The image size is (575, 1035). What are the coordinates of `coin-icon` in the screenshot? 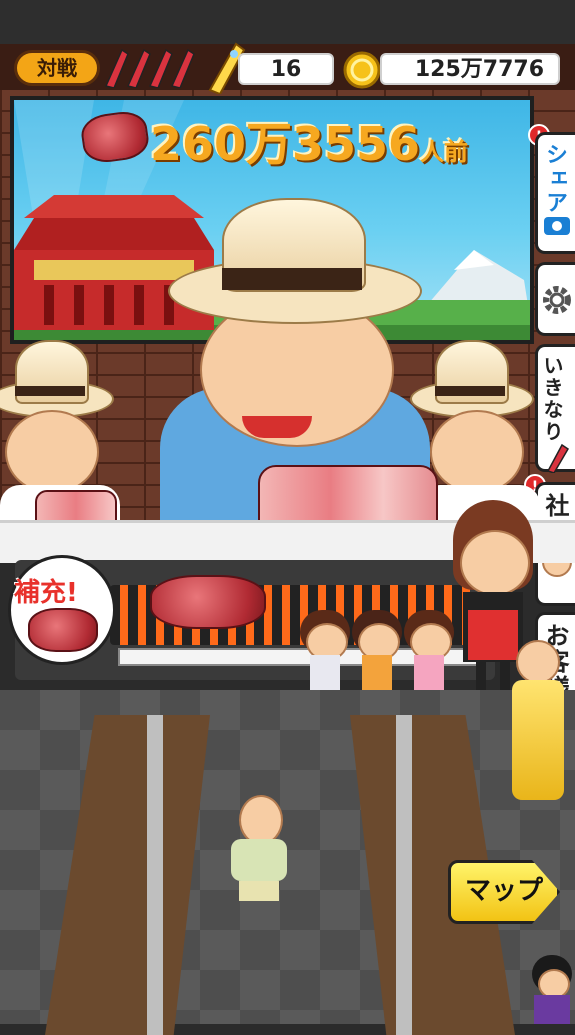 It's located at (362, 70).